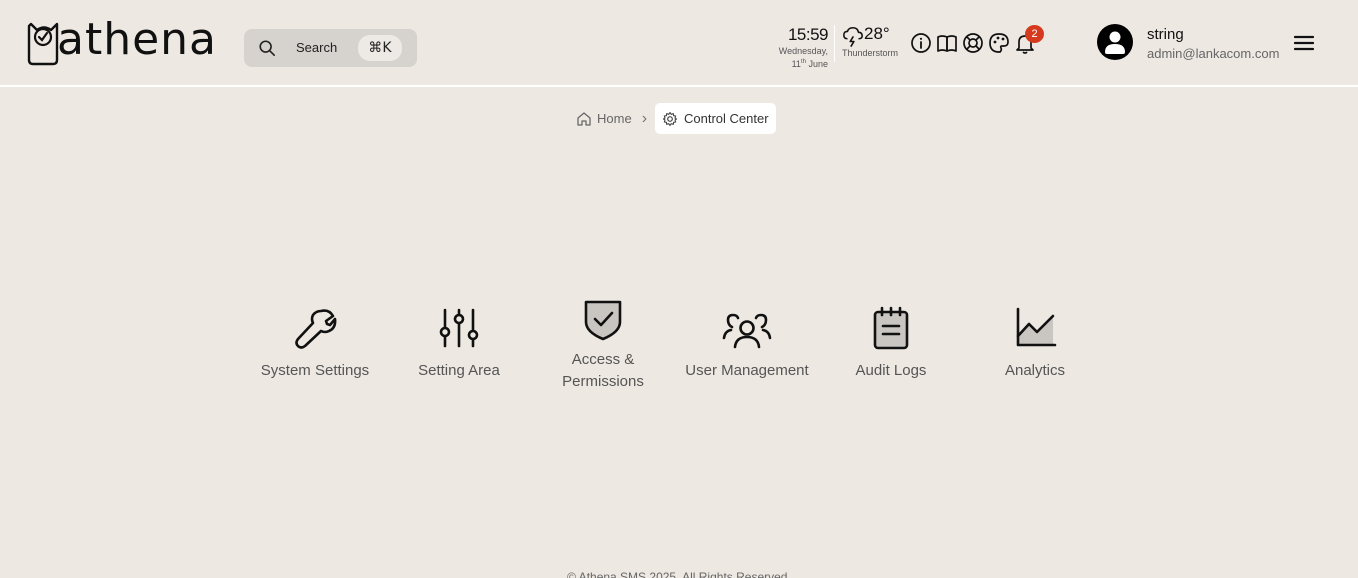  I want to click on users-icon, so click(747, 331).